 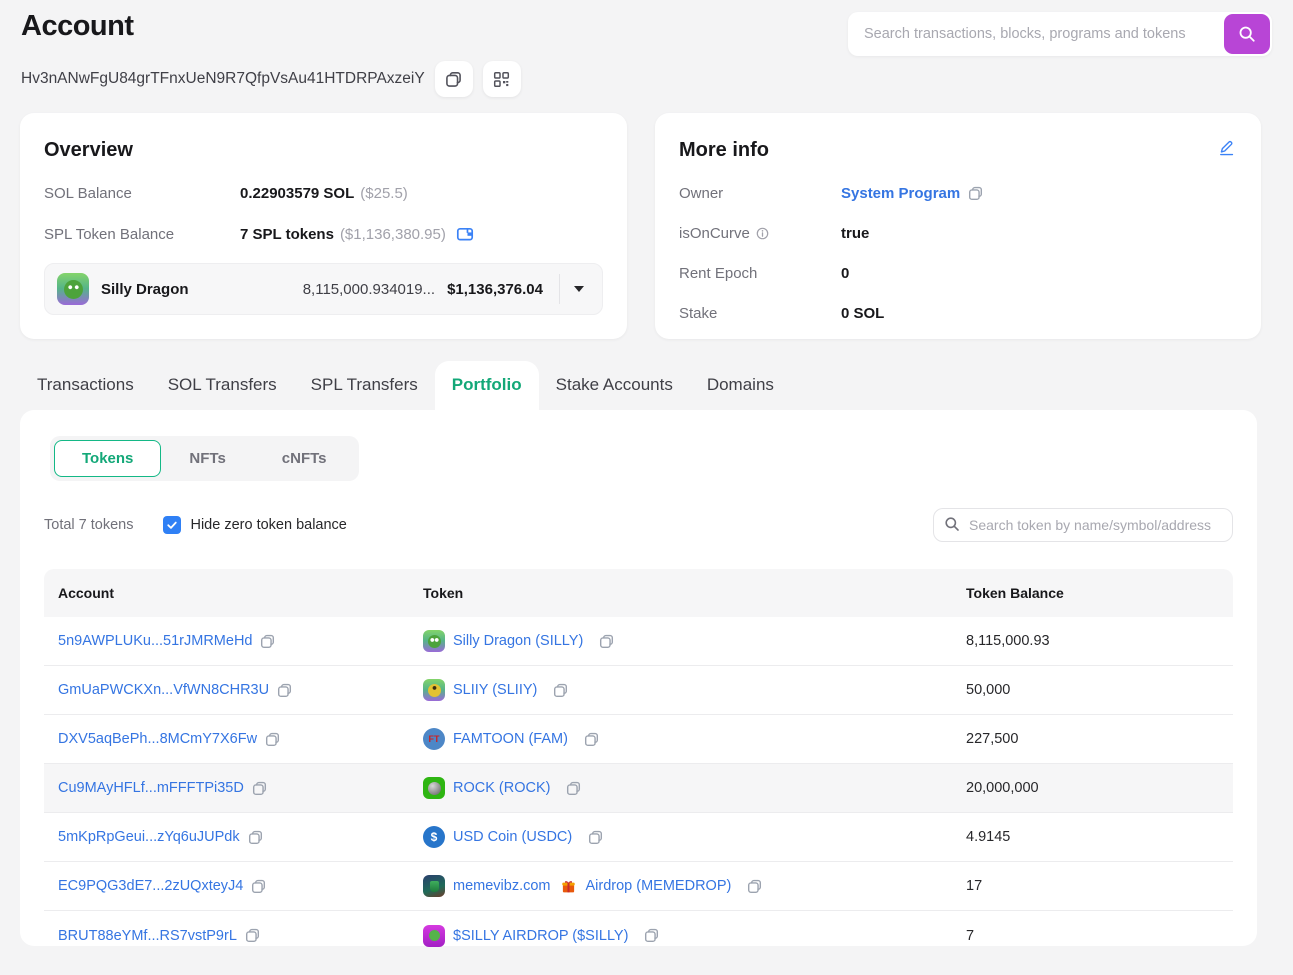 I want to click on account-link: DXV5aqBePh...8MCmY7X6Fw, so click(x=157, y=739).